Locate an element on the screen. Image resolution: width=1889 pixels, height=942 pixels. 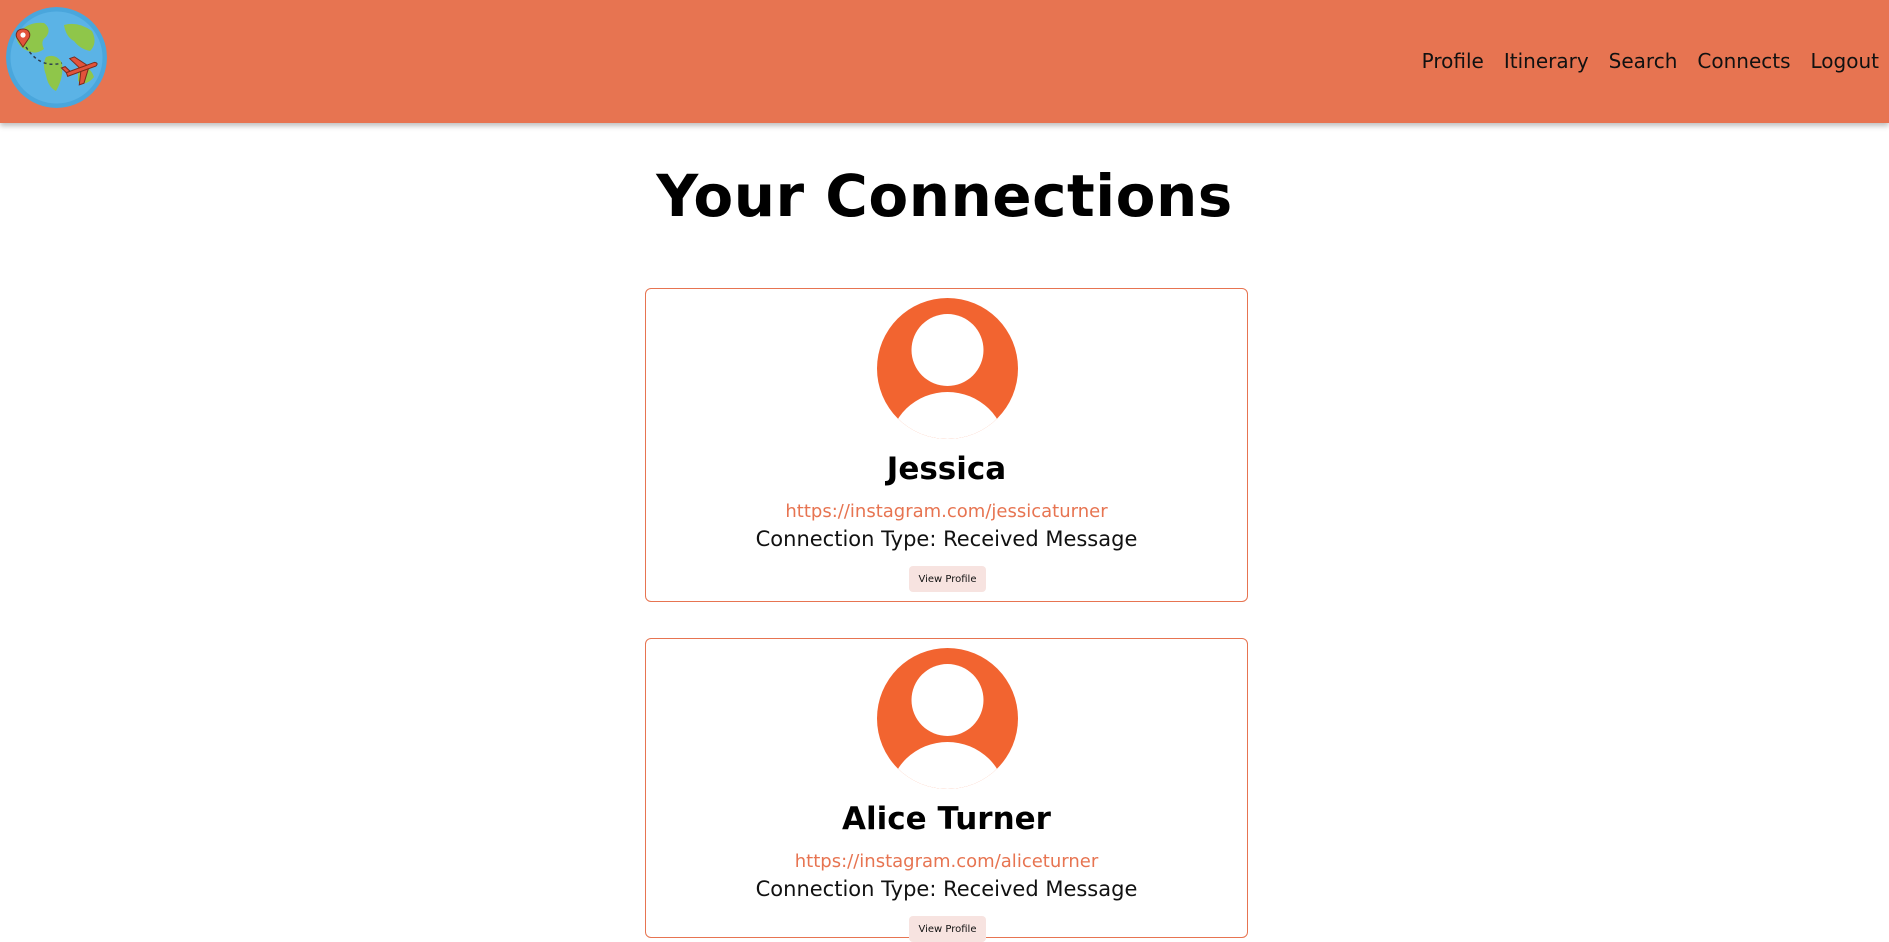
connection-name: Jessica is located at coordinates (946, 469).